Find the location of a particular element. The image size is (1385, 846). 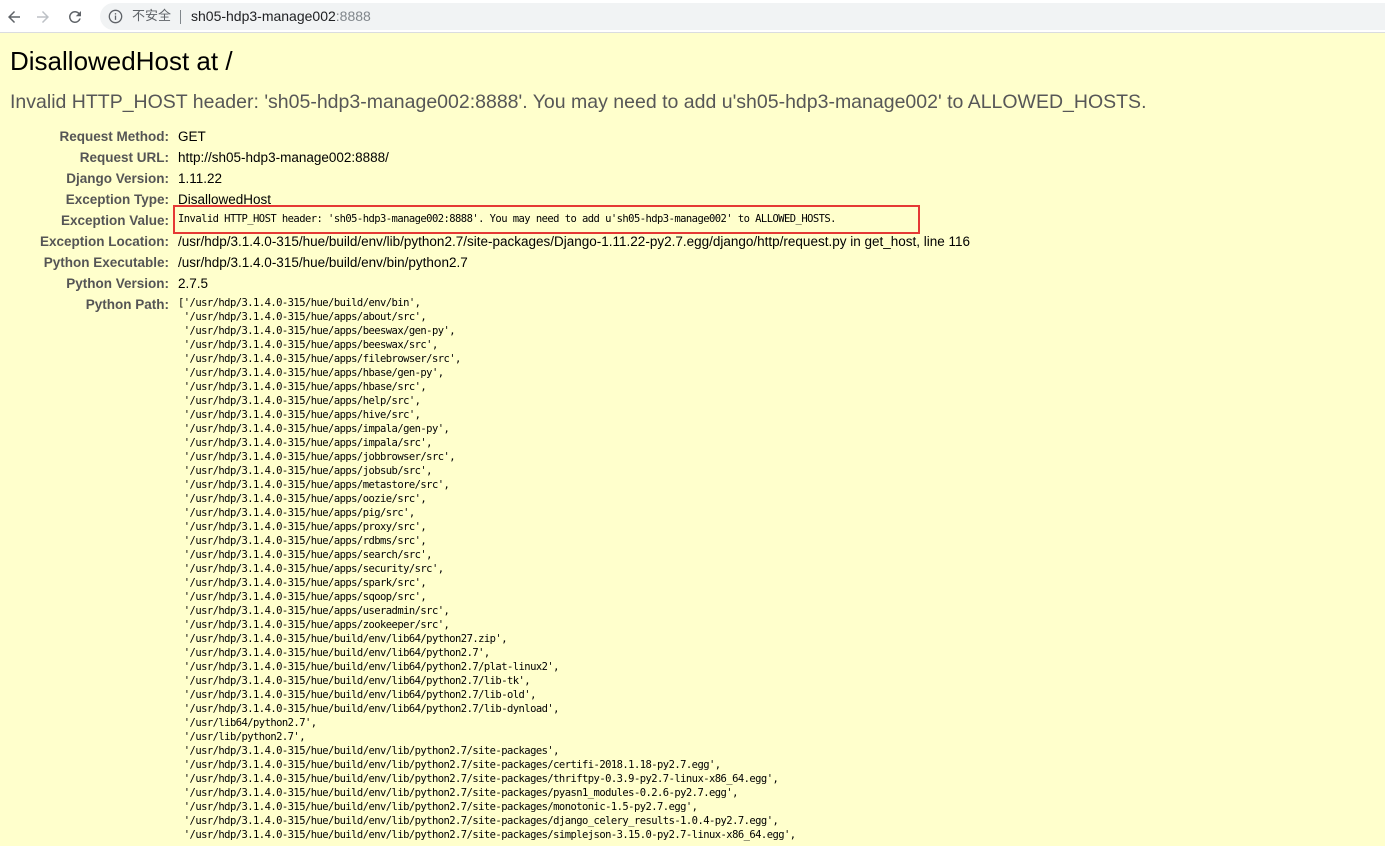

meta-label-python-executable: Python Executable: is located at coordinates (106, 262).